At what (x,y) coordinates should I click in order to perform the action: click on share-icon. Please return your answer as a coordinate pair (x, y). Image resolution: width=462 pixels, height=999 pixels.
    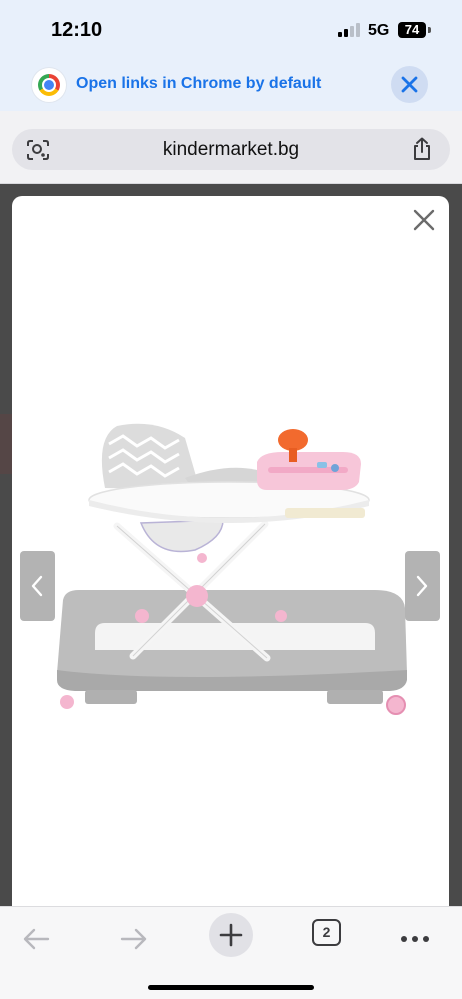
    Looking at the image, I should click on (422, 149).